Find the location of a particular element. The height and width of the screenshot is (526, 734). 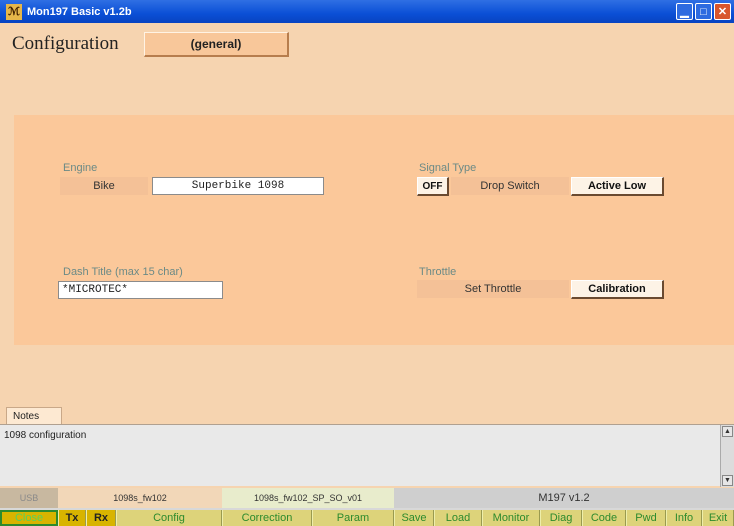

window-title: Mon197 Basic v1.2b is located at coordinates (79, 11).